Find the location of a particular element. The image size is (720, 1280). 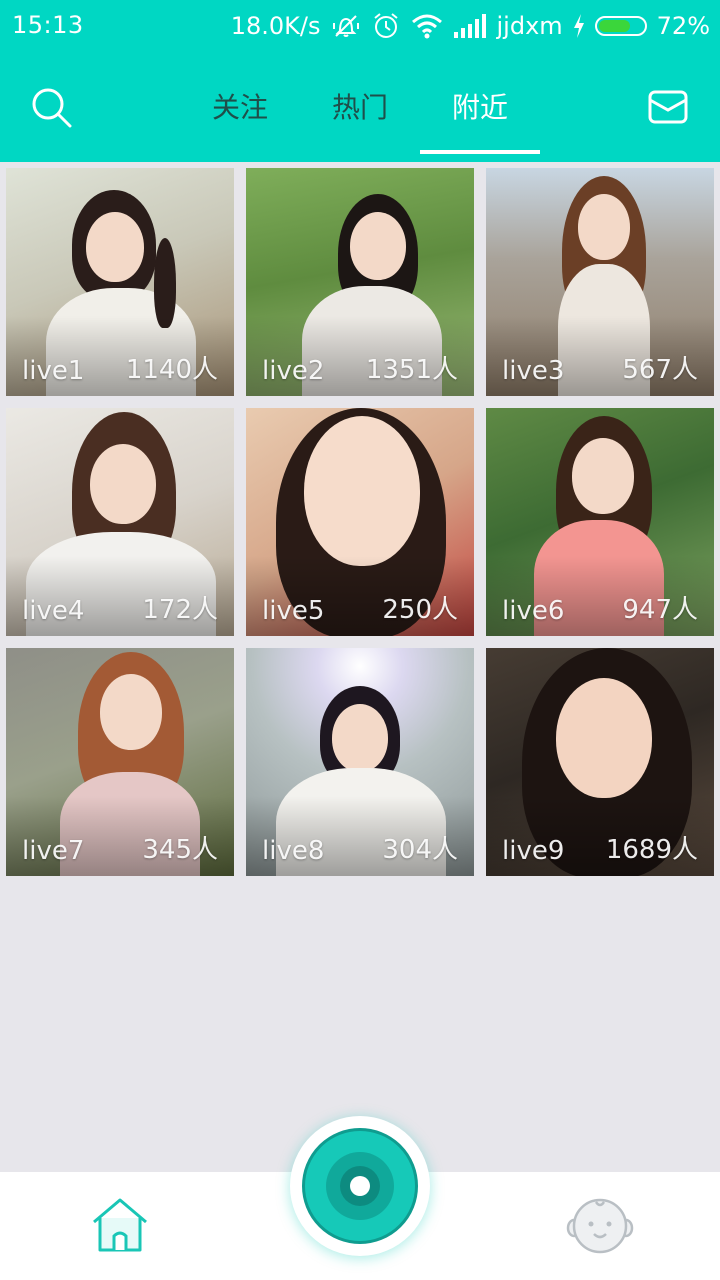

live-name: live5 is located at coordinates (293, 611).